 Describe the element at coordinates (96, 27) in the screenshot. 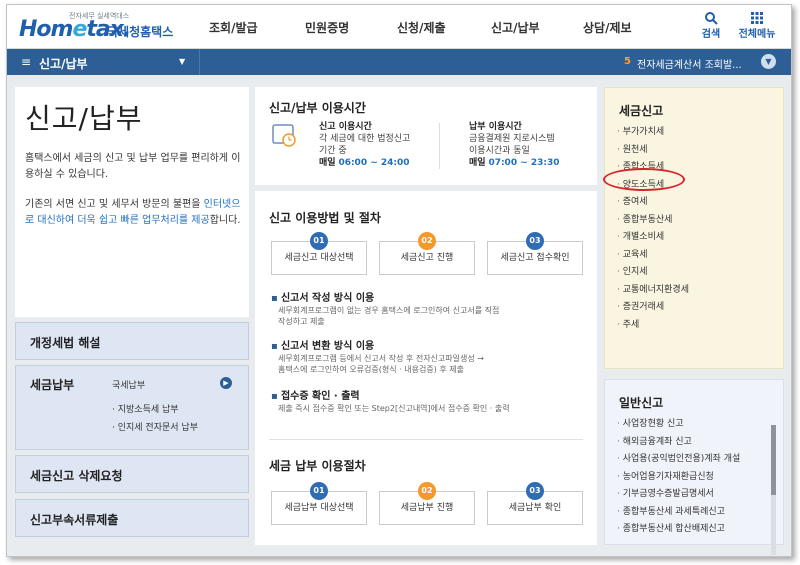

I see `hometax-logo: 전자세무 실세역대스 Hometax. 국세청홈택스` at that location.